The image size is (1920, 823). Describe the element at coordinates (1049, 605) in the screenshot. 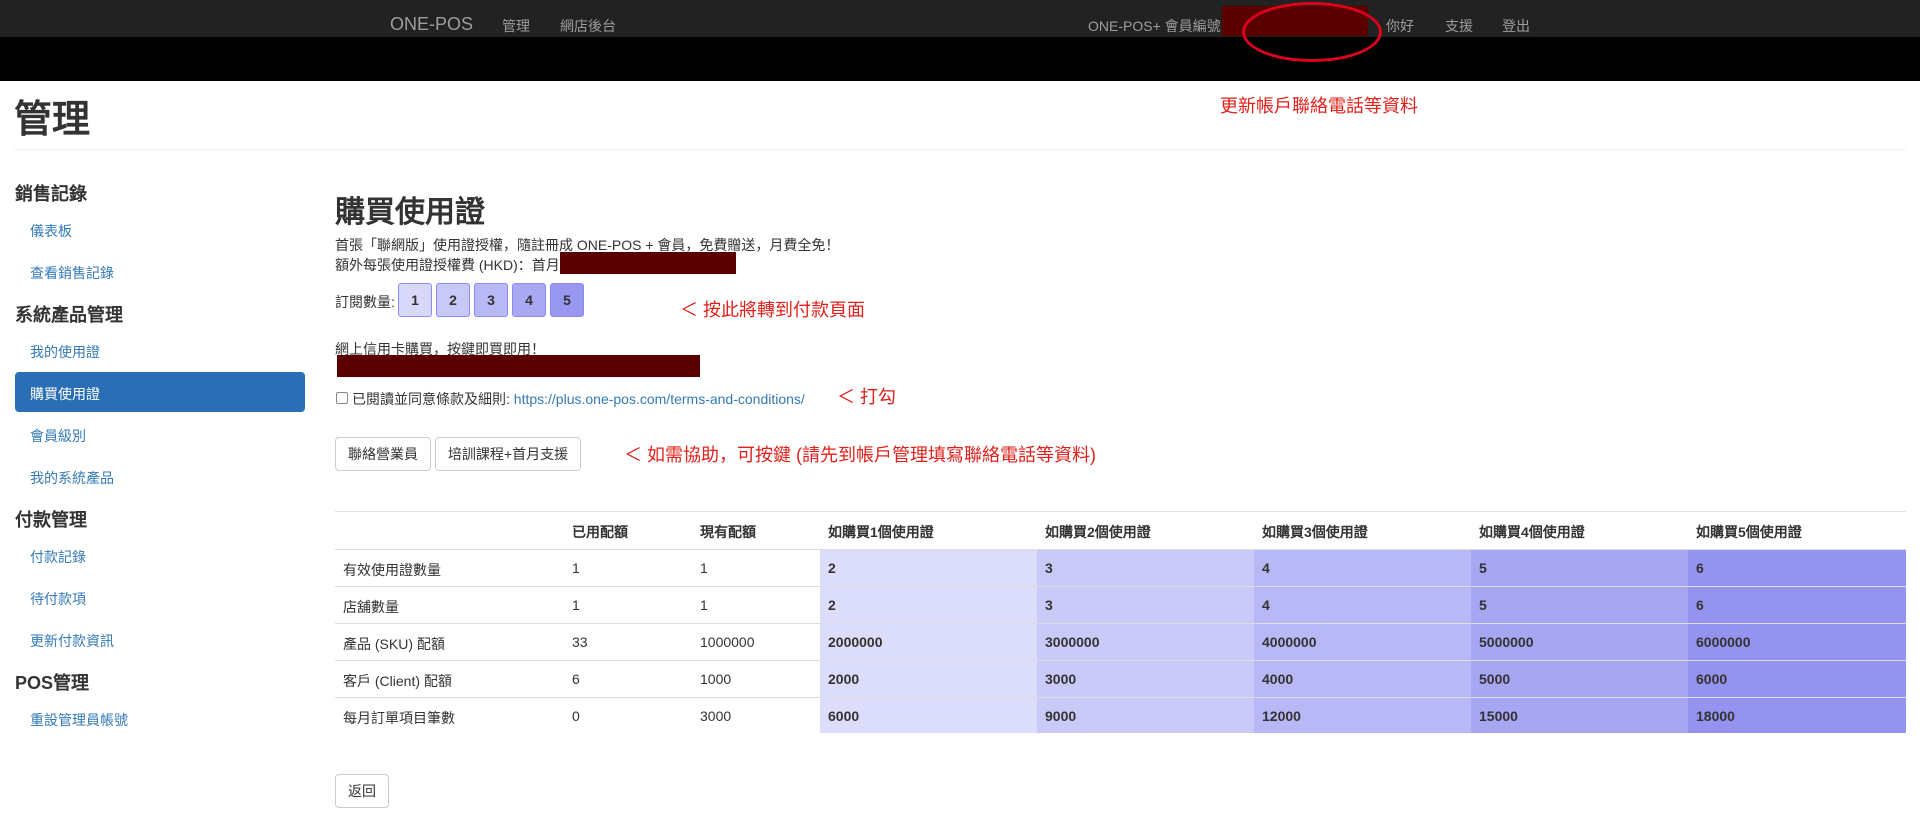

I see `shops-row-buy-2: 3` at that location.